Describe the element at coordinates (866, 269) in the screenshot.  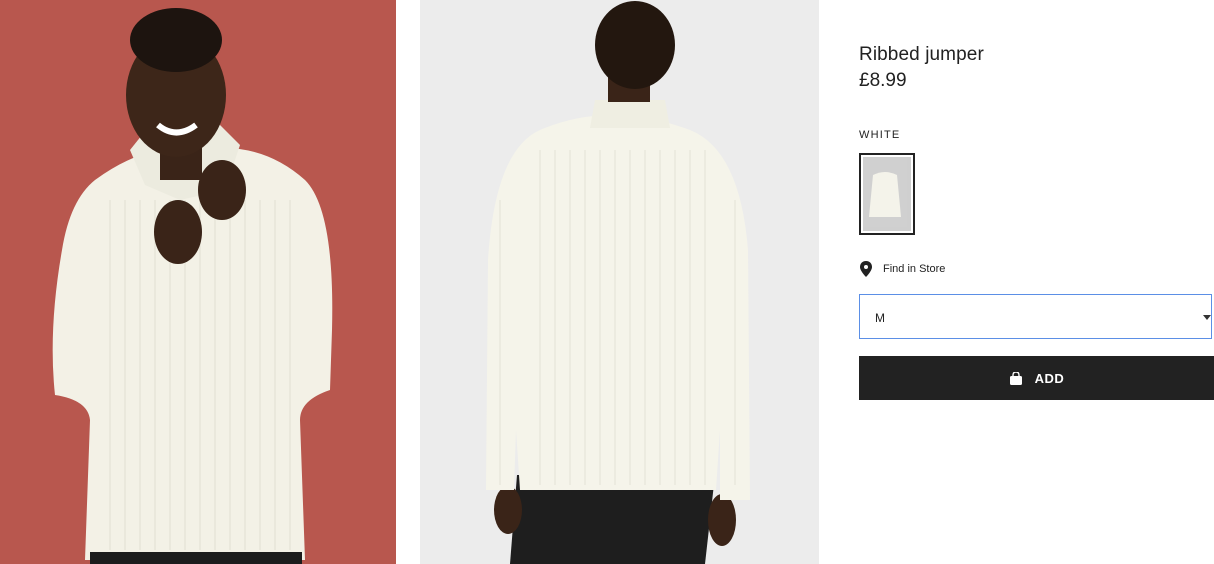
I see `location-pin-icon` at that location.